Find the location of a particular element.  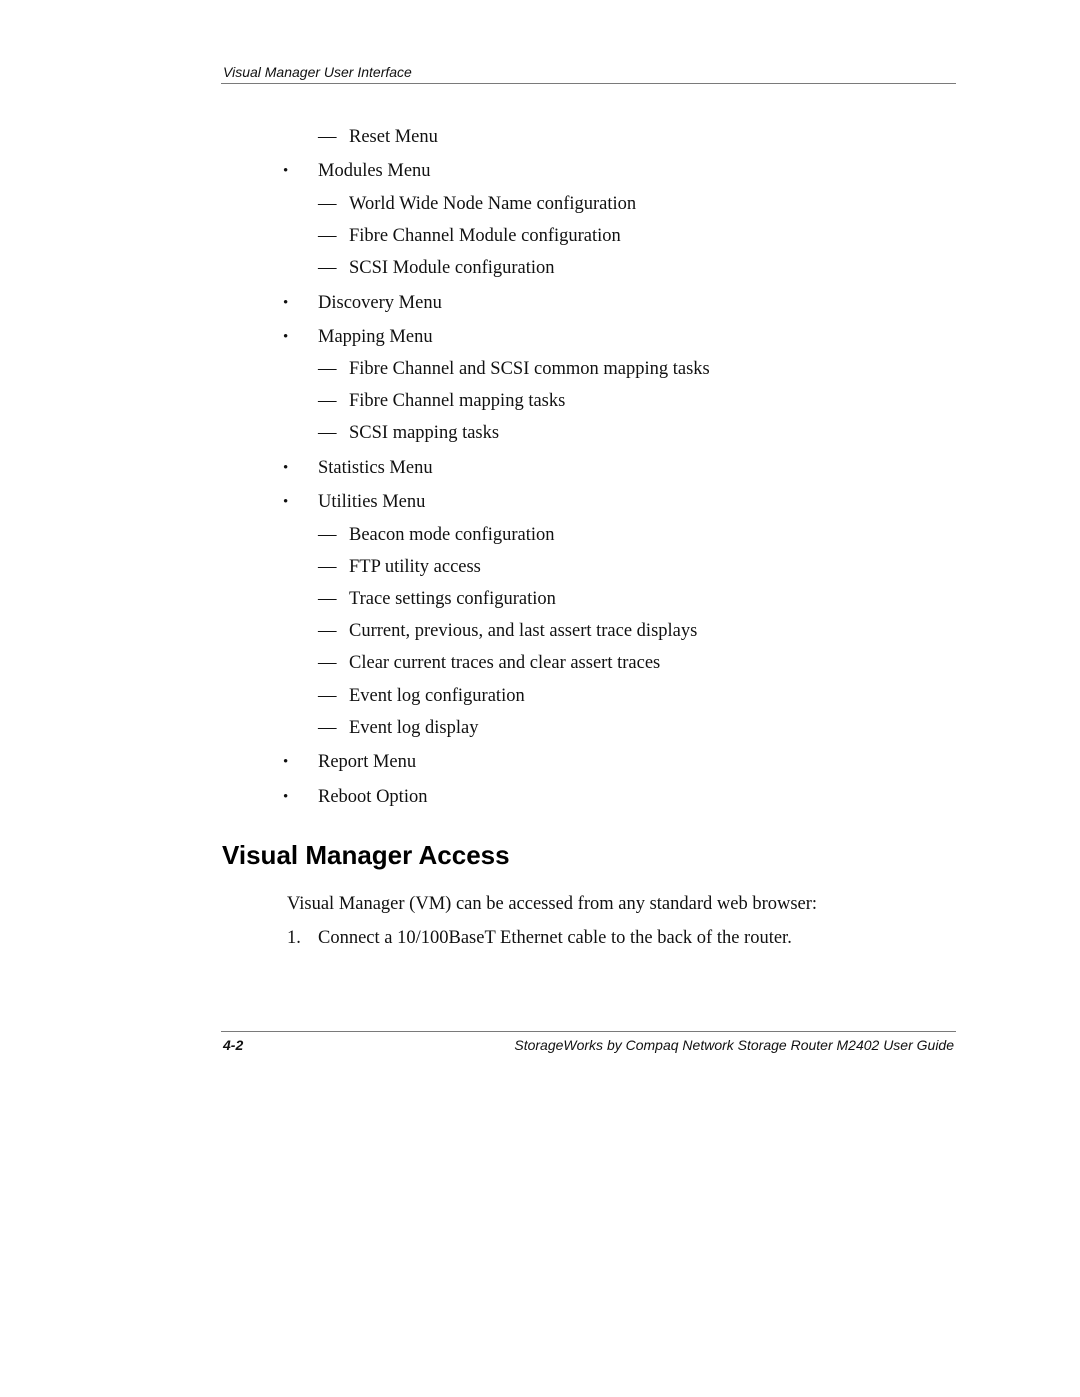

step-number: 1. is located at coordinates (294, 938).